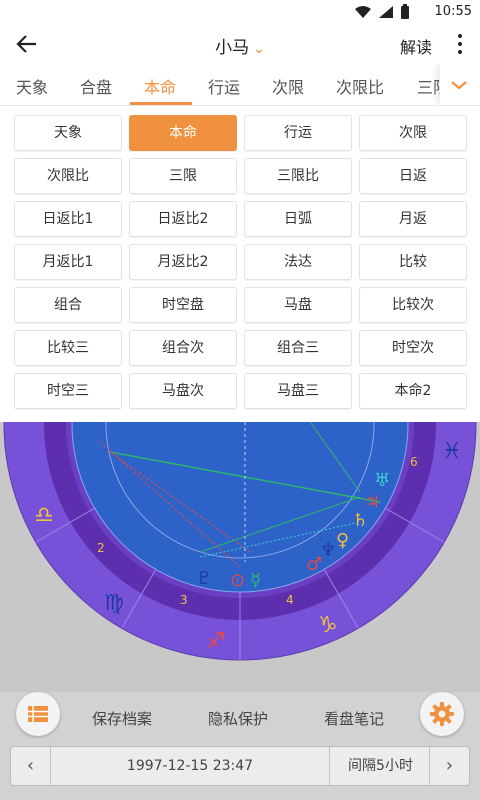  What do you see at coordinates (68, 176) in the screenshot?
I see `chart-type-button: 次限比` at bounding box center [68, 176].